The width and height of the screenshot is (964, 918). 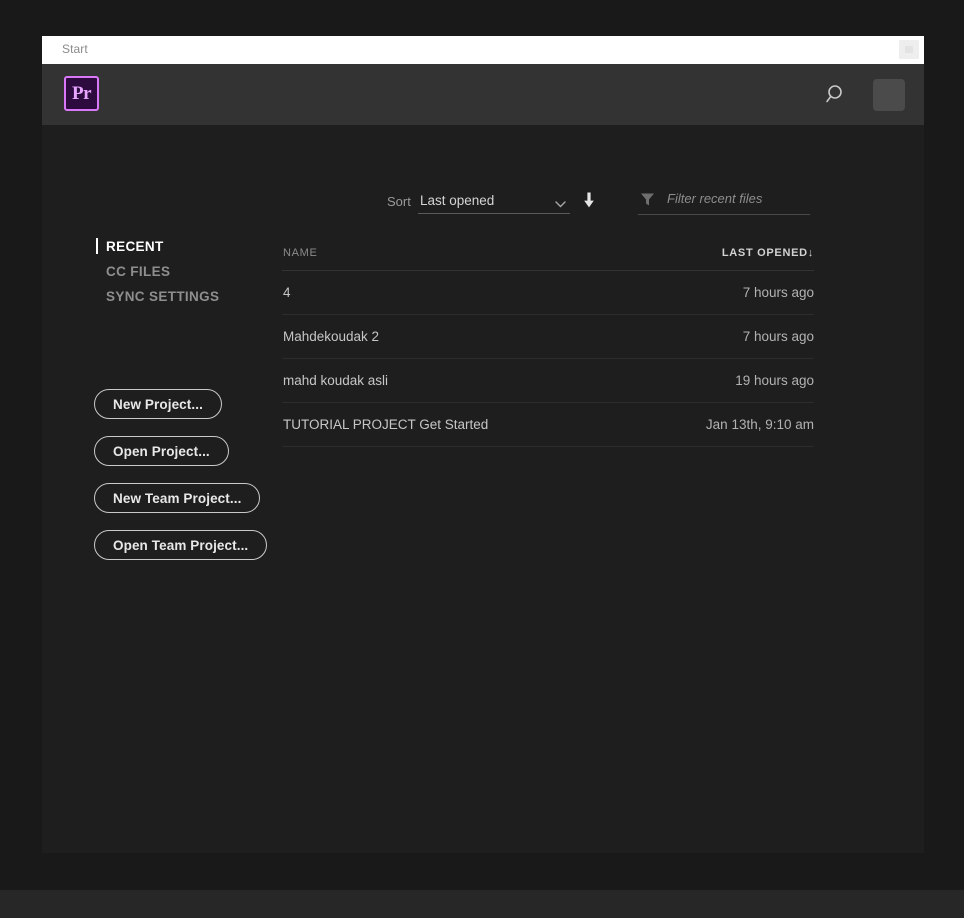 I want to click on sort-filter-toolbar: Sort Last opened, so click(x=483, y=205).